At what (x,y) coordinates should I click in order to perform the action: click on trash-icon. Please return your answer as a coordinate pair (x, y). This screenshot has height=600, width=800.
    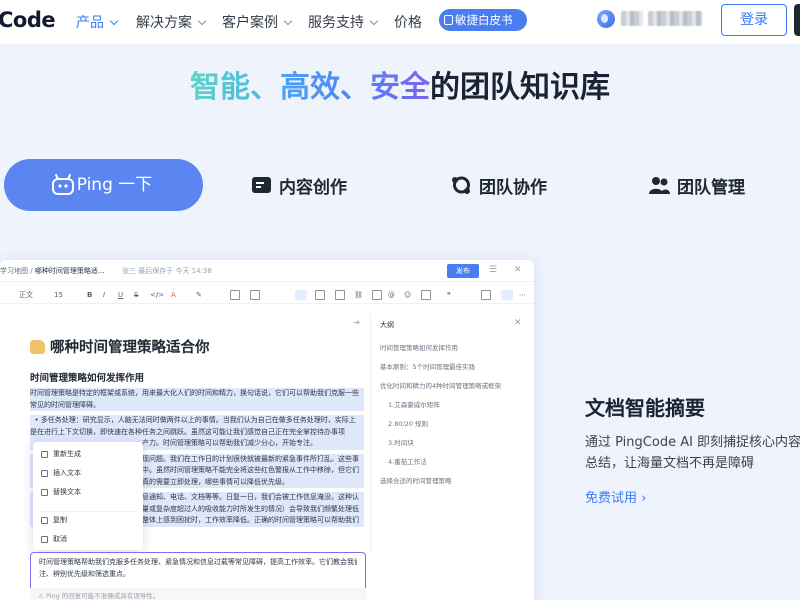
    Looking at the image, I should click on (44, 539).